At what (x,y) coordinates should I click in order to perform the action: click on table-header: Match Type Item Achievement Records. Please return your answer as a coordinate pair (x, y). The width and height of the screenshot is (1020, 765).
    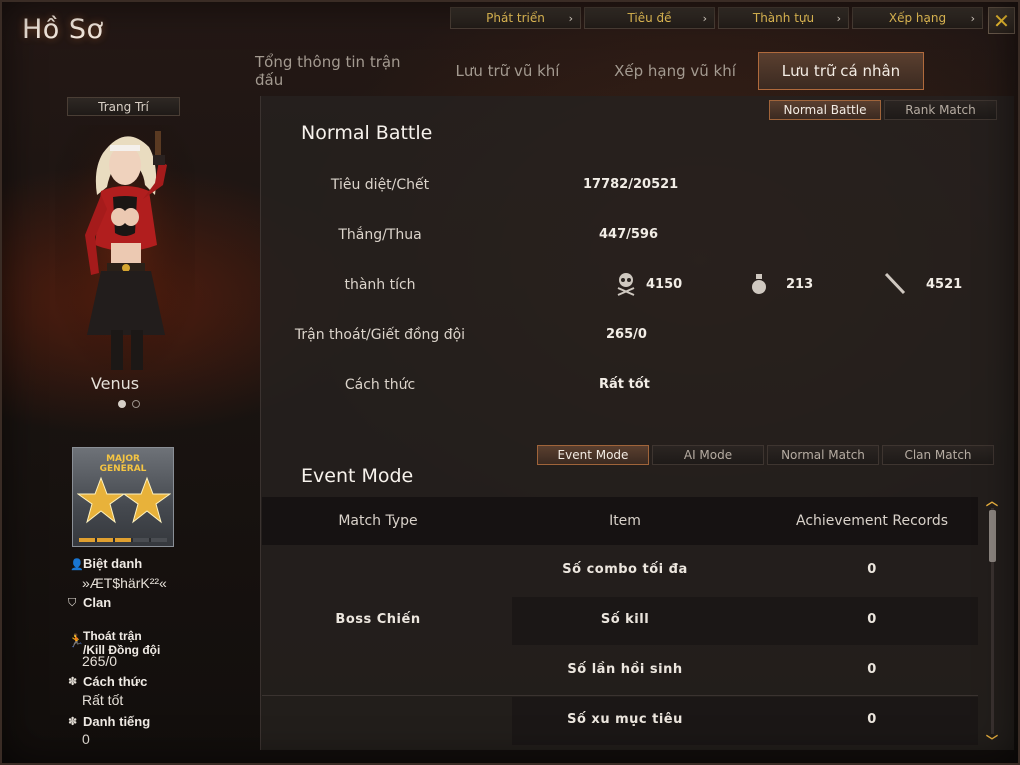
    Looking at the image, I should click on (620, 521).